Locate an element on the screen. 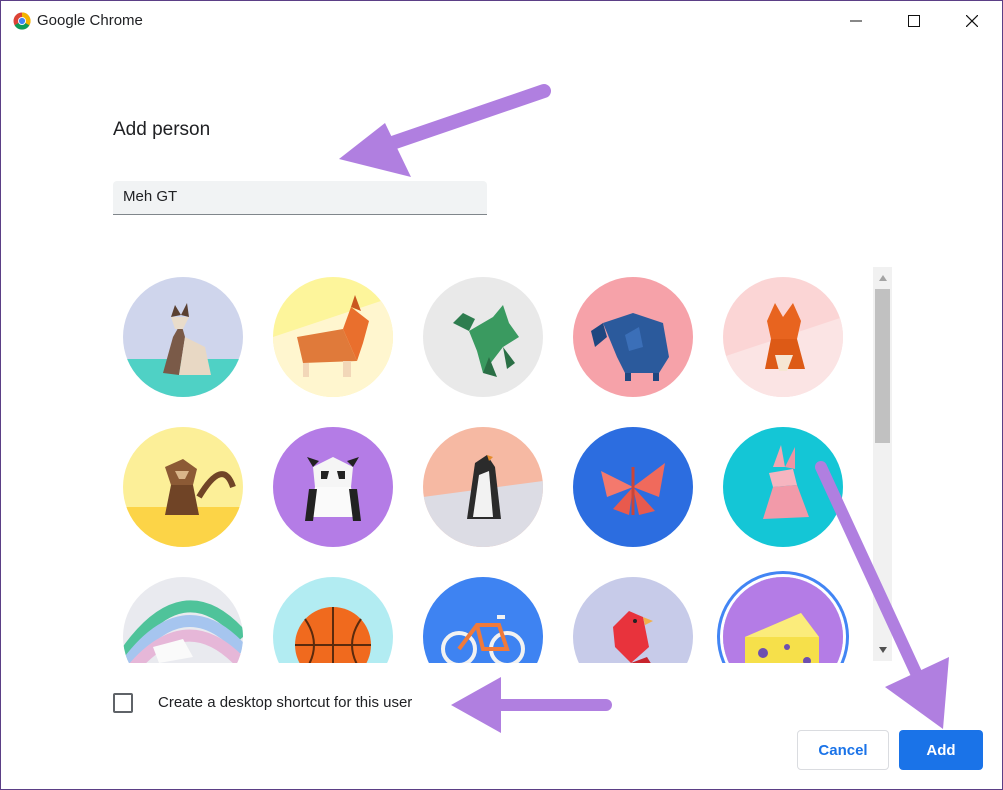 This screenshot has height=790, width=1003. avatar-origami-butterfly is located at coordinates (633, 487).